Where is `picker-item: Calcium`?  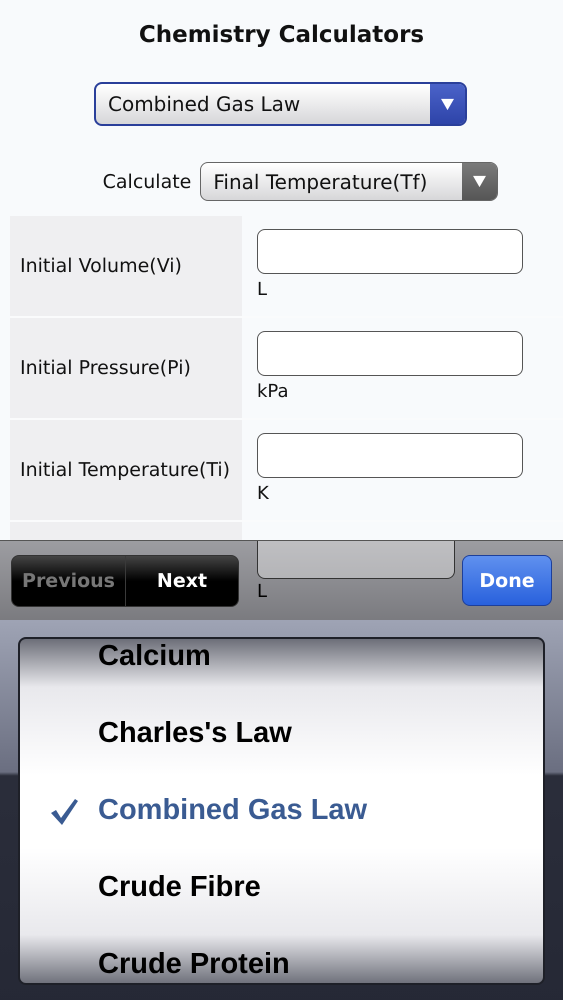 picker-item: Calcium is located at coordinates (281, 667).